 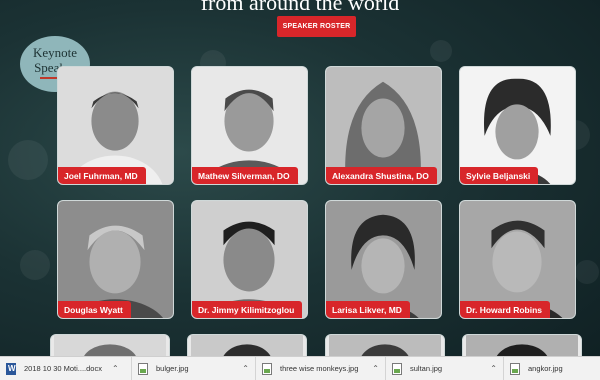 What do you see at coordinates (247, 309) in the screenshot?
I see `speaker-name: Dr. Jimmy Kilimitzoglou` at bounding box center [247, 309].